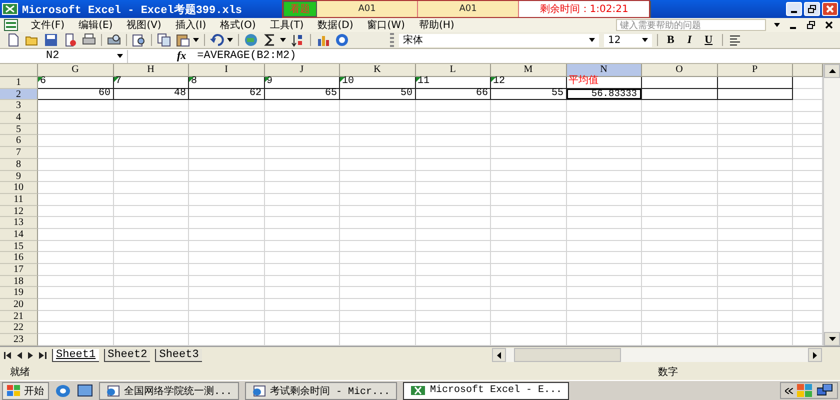 This screenshot has width=840, height=400. Describe the element at coordinates (19, 246) in the screenshot. I see `row-header: 15` at that location.